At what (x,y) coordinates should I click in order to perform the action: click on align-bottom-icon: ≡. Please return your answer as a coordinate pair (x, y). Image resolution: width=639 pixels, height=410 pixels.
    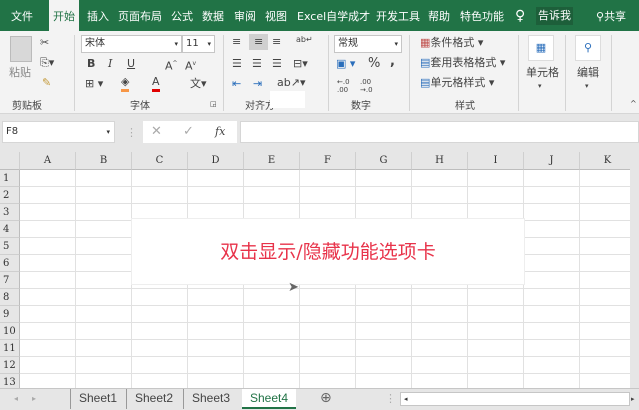
    Looking at the image, I should click on (276, 42).